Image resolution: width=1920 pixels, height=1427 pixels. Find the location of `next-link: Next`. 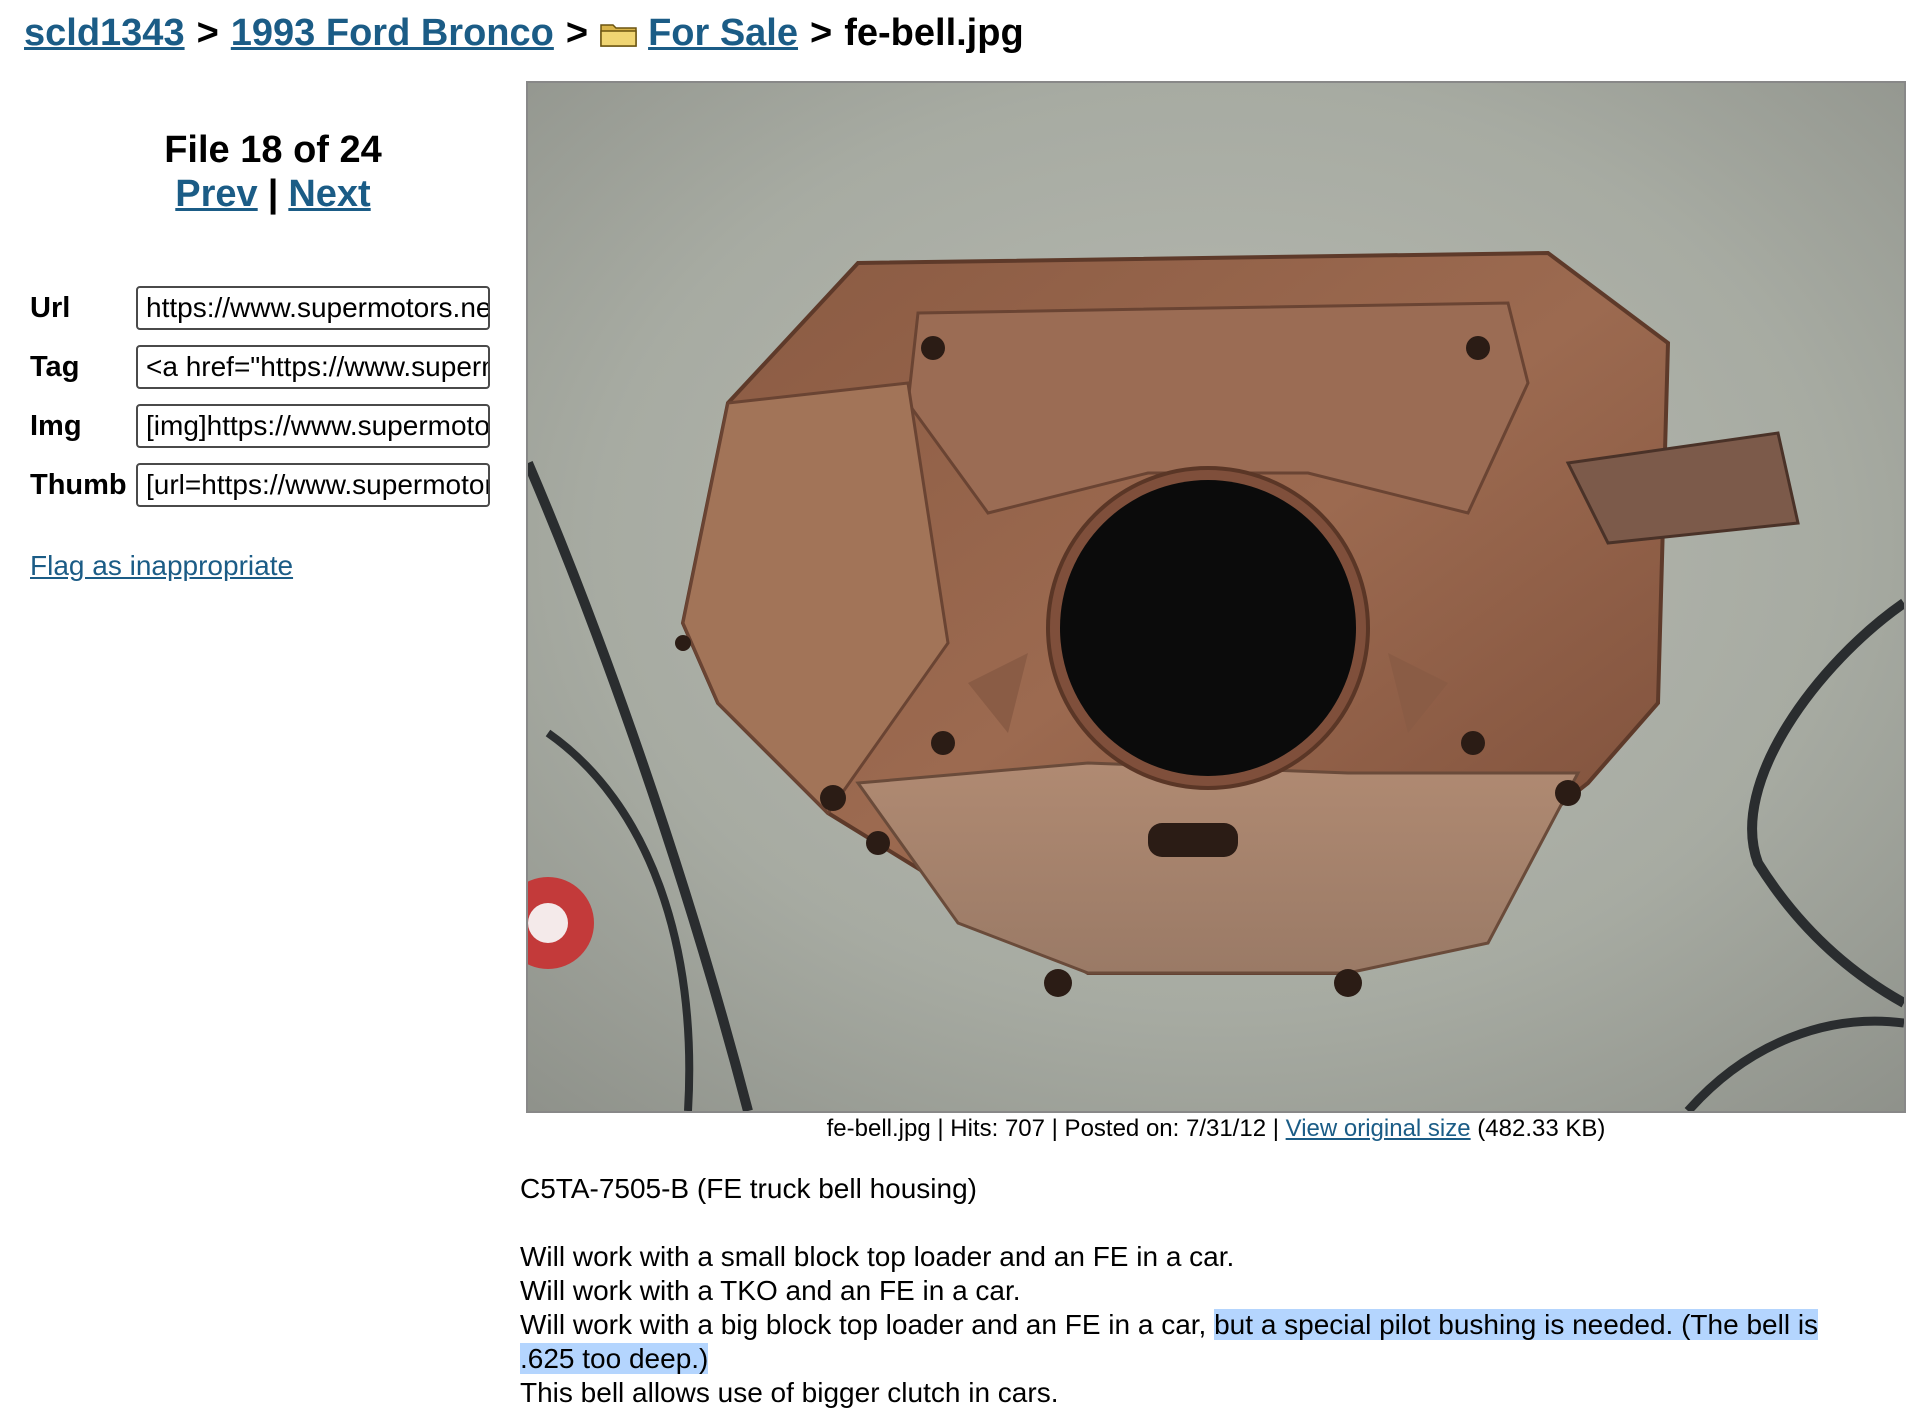

next-link: Next is located at coordinates (329, 194).